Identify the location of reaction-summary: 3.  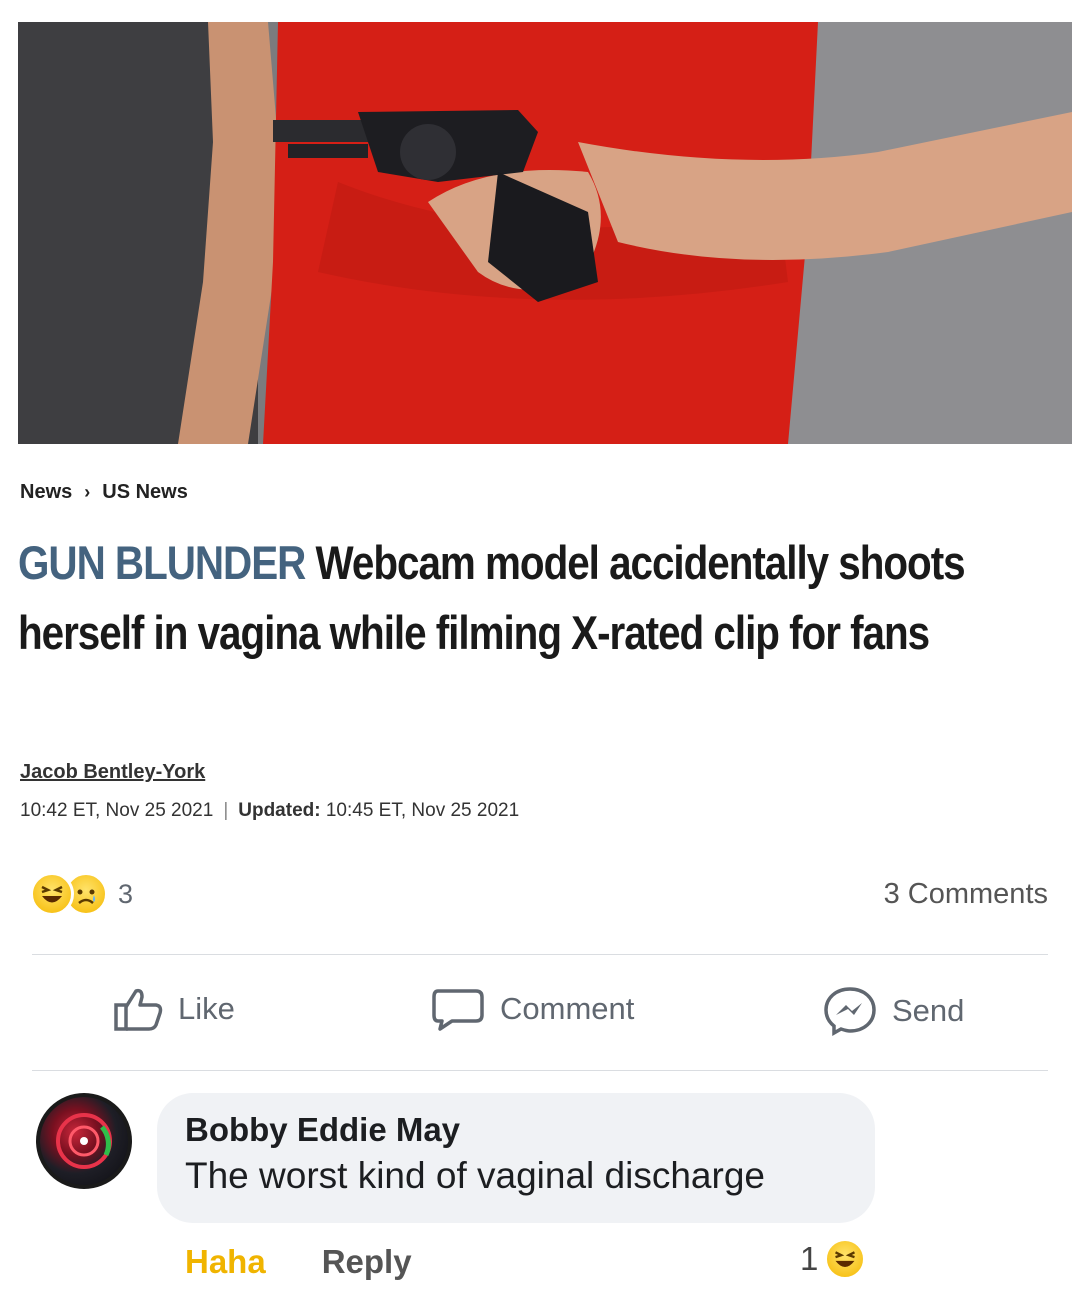
(81, 894).